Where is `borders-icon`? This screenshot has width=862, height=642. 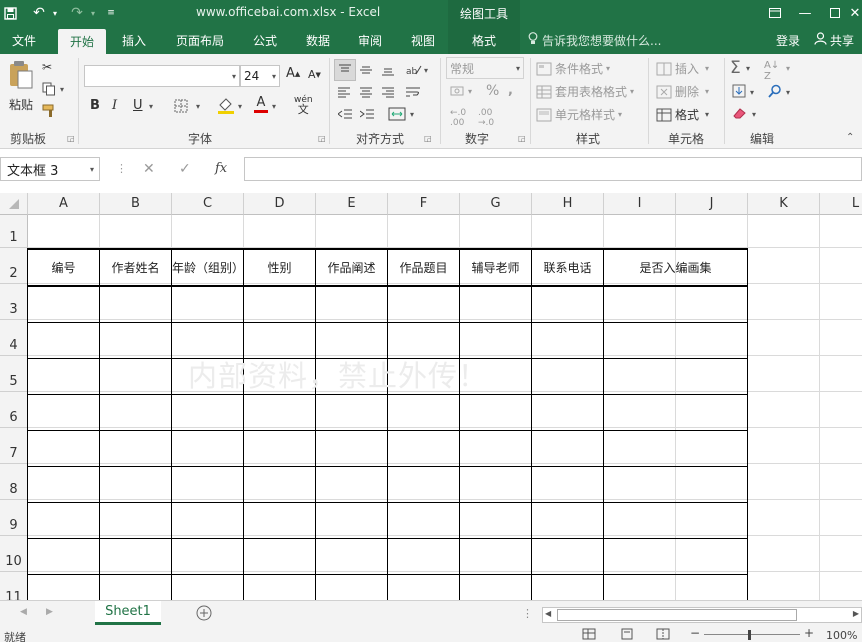
borders-icon is located at coordinates (181, 106).